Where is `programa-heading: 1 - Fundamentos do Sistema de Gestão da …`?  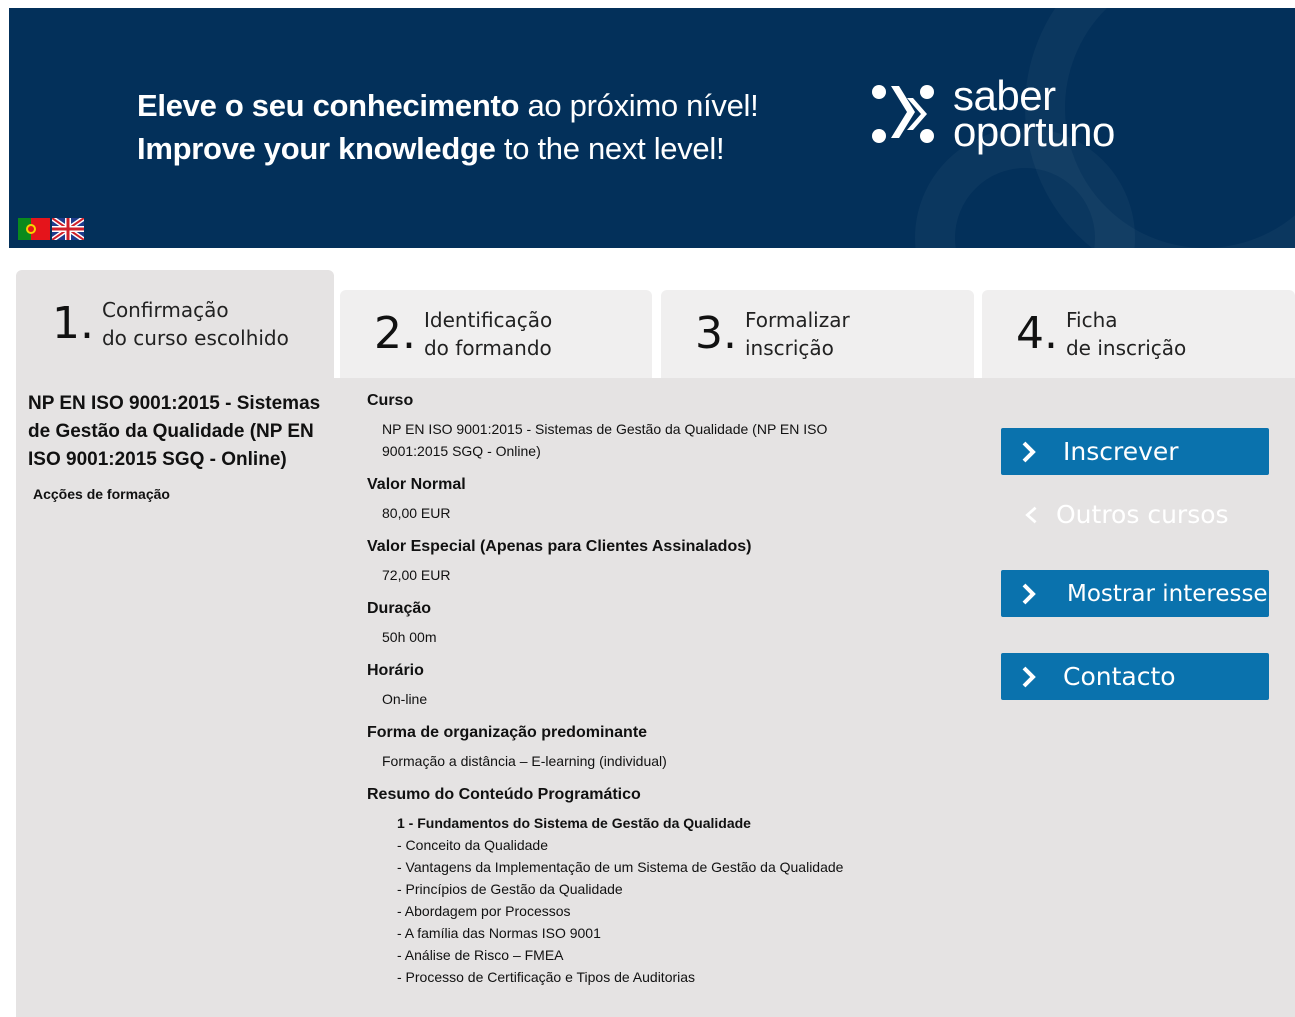 programa-heading: 1 - Fundamentos do Sistema de Gestão da … is located at coordinates (574, 823).